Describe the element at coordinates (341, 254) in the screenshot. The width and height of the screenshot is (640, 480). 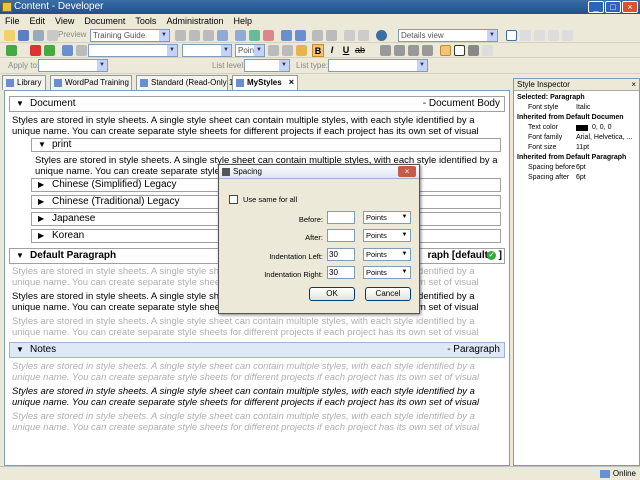
I see `indent-left-input: 30` at that location.